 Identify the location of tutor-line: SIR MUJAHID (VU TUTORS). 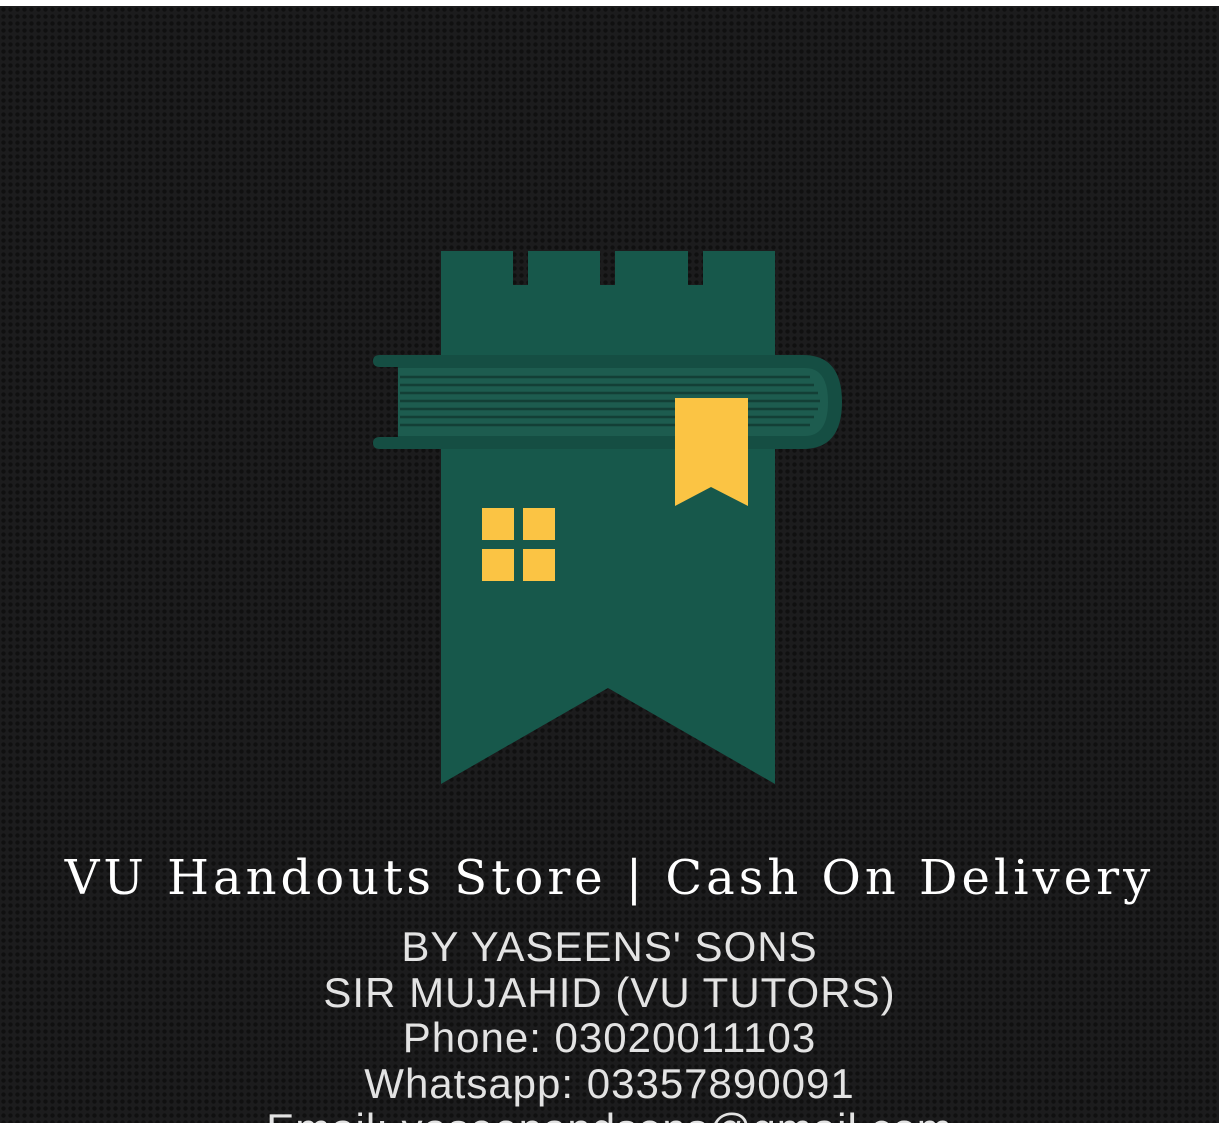
(609, 992).